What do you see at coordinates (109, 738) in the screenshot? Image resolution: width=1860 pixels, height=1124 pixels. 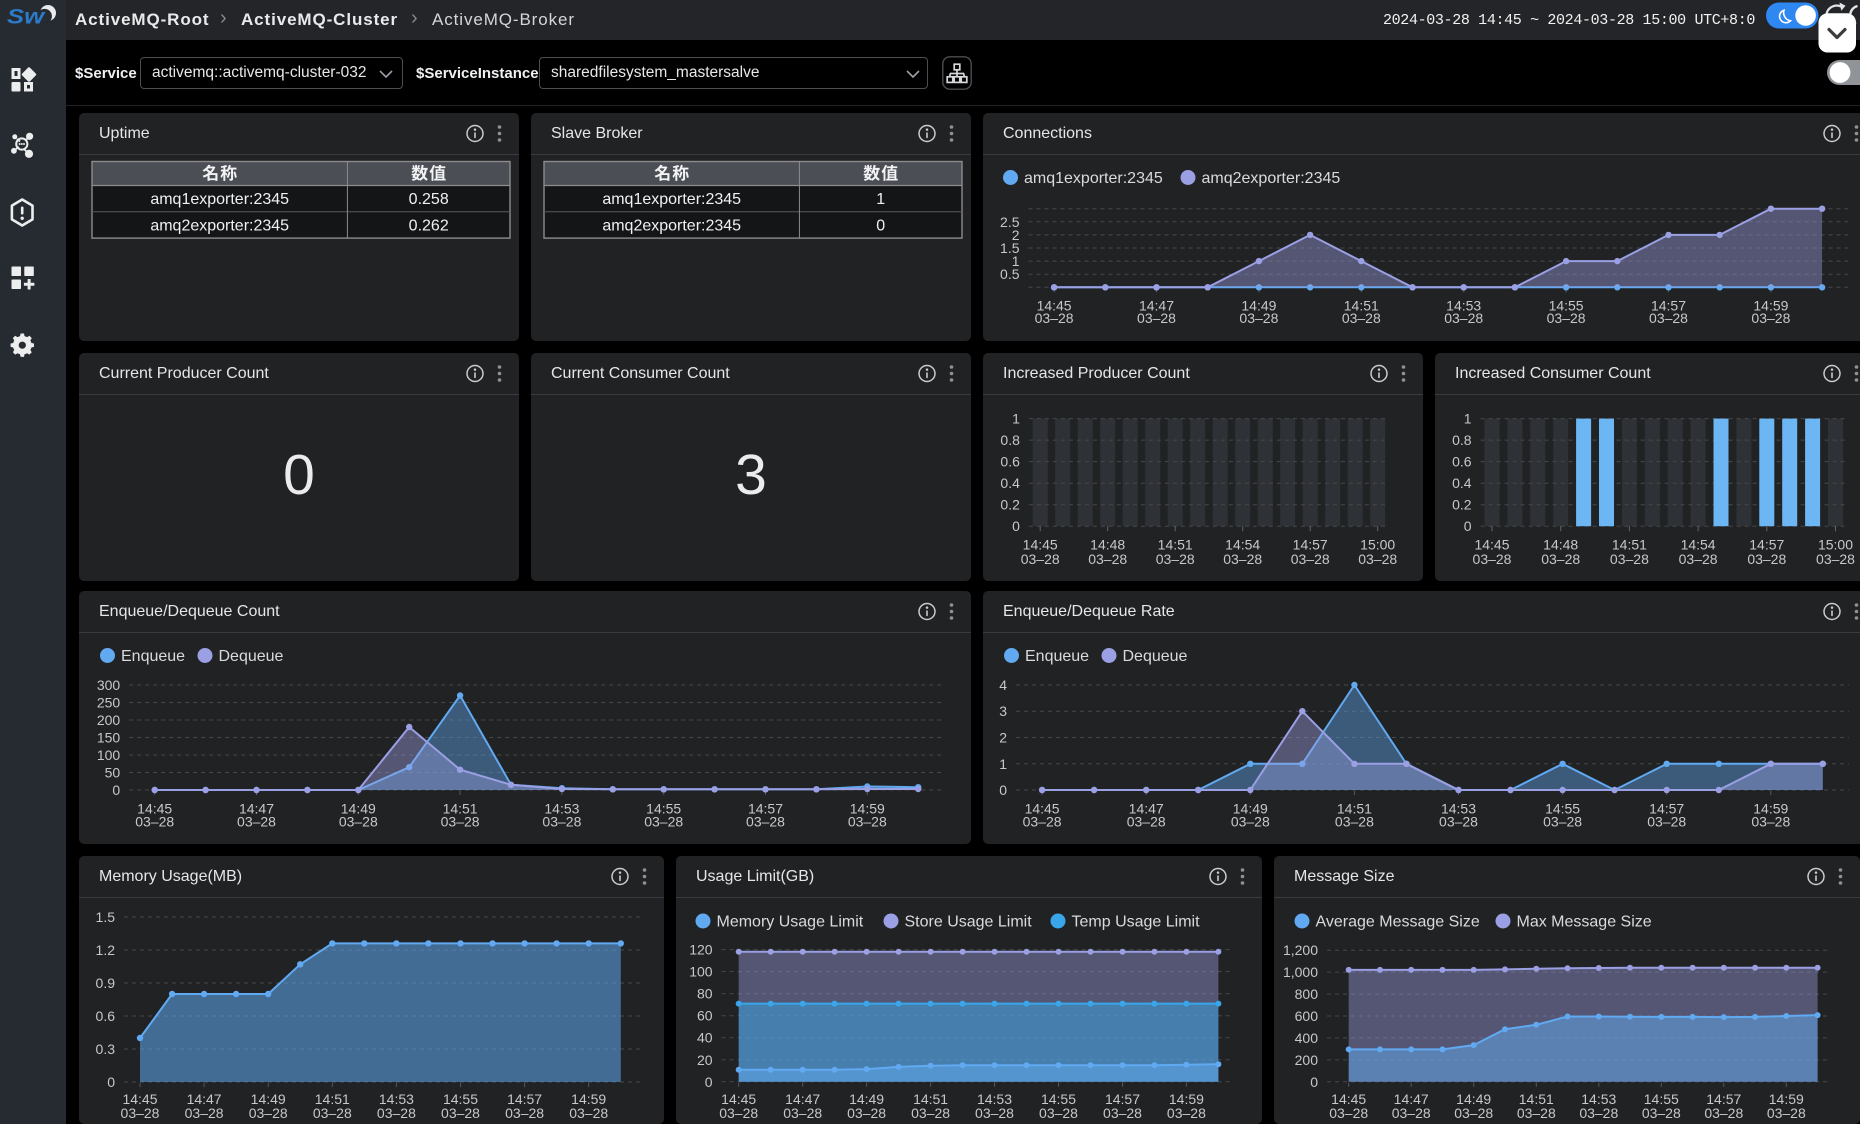 I see `svg-text: 150` at bounding box center [109, 738].